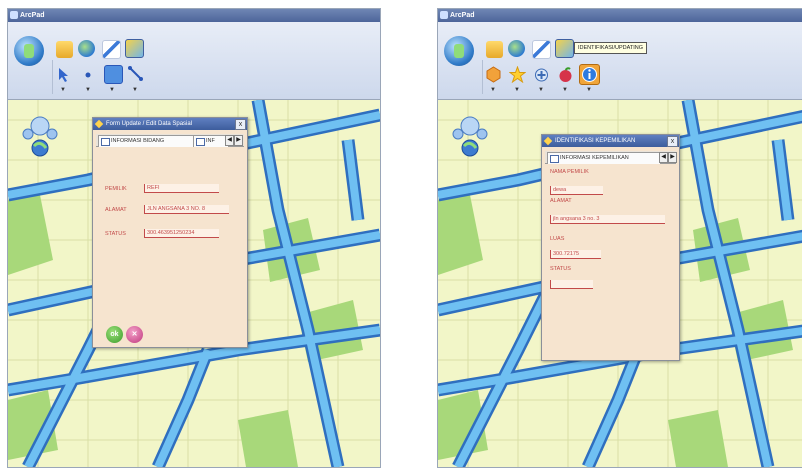 The image size is (802, 468). What do you see at coordinates (181, 188) in the screenshot?
I see `pemilik-field: REFI` at bounding box center [181, 188].